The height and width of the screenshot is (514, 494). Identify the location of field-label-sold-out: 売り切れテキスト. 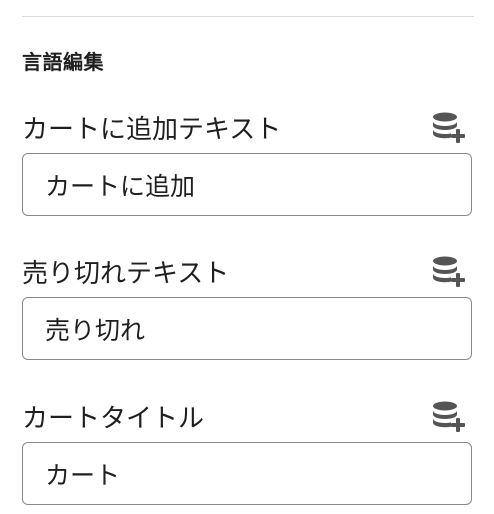
(126, 274).